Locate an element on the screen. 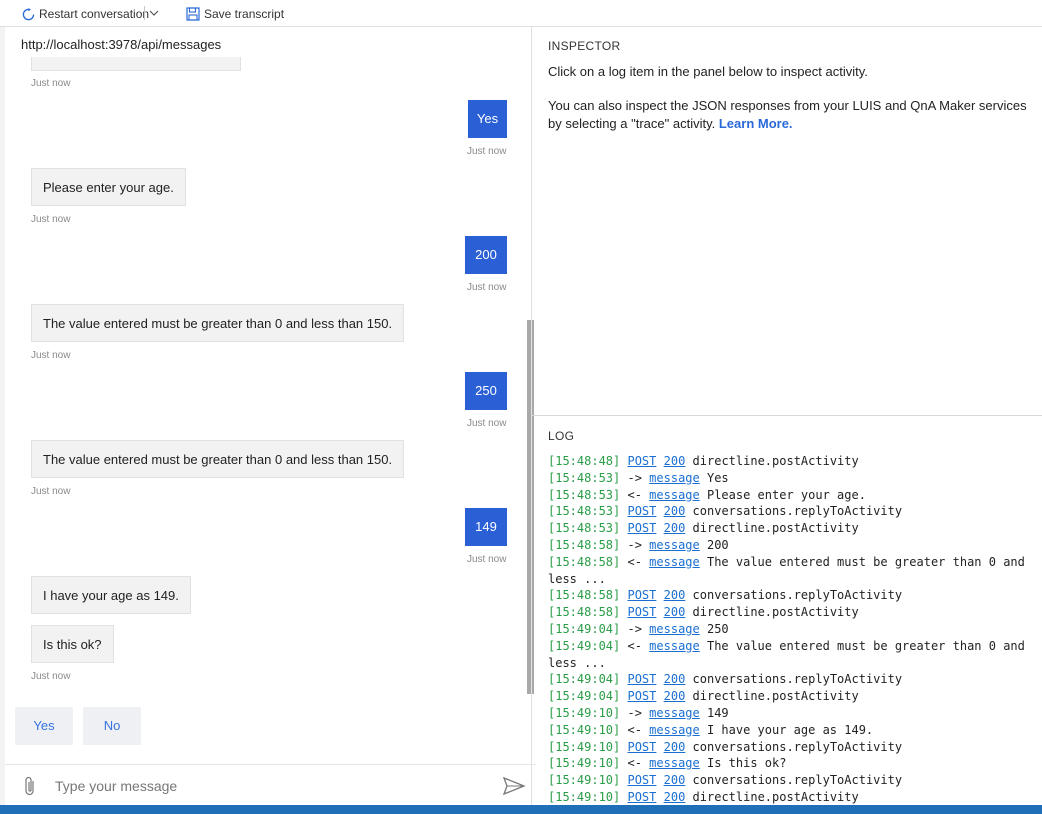 Image resolution: width=1042 pixels, height=814 pixels. log-entry: [15:49:10] <- message Is this ok? is located at coordinates (793, 763).